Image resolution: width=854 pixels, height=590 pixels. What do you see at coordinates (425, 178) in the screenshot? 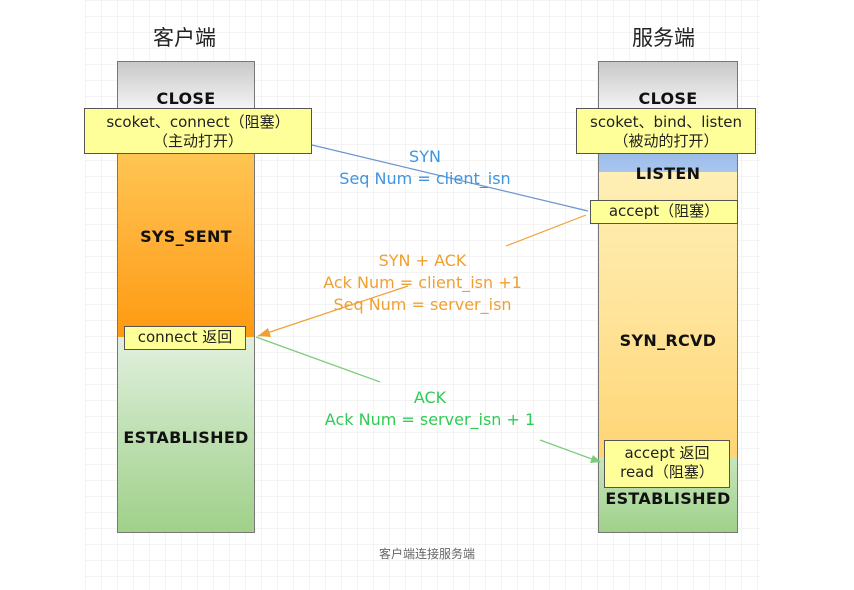
I see `syn-seq-label: Seq Num = client_isn` at bounding box center [425, 178].